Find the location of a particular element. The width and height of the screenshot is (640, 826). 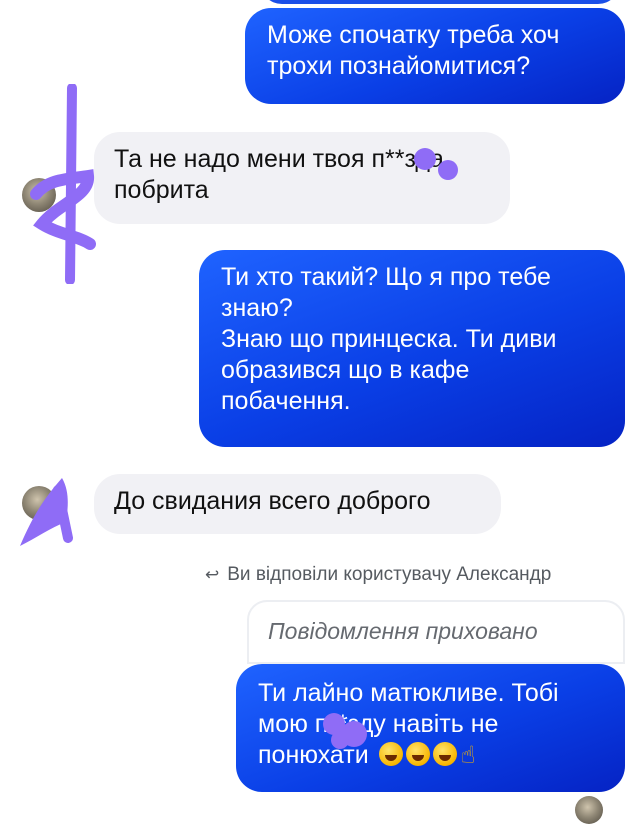

message-text-line: понюхати ☝ is located at coordinates (431, 755).